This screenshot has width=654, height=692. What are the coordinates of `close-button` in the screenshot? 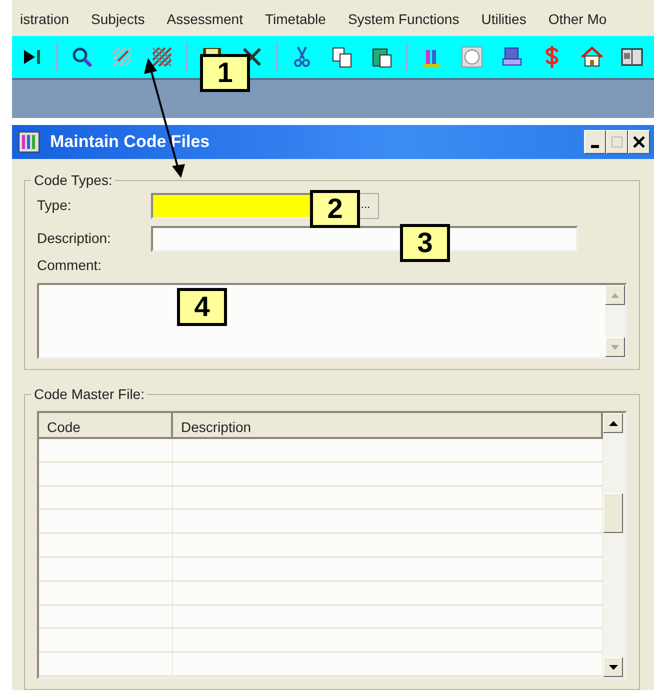 It's located at (639, 142).